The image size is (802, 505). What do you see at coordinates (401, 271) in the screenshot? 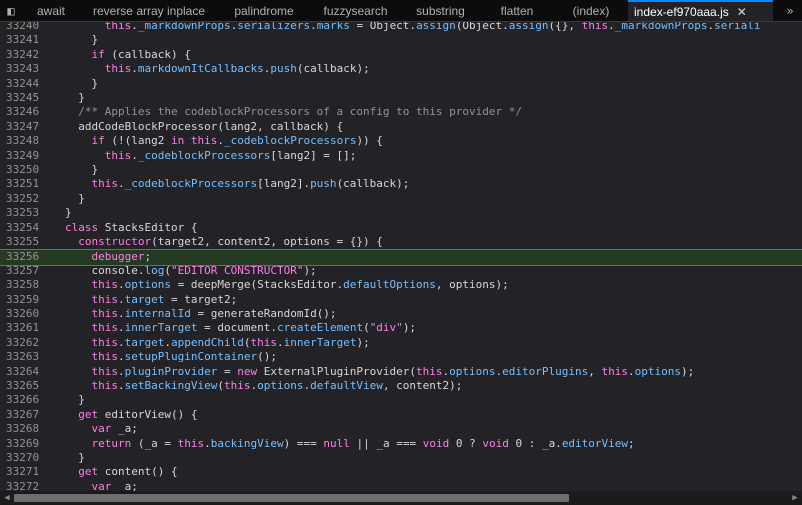
I see `code-line: 33257 console.log("EDITOR CONSTRUCTOR");` at bounding box center [401, 271].